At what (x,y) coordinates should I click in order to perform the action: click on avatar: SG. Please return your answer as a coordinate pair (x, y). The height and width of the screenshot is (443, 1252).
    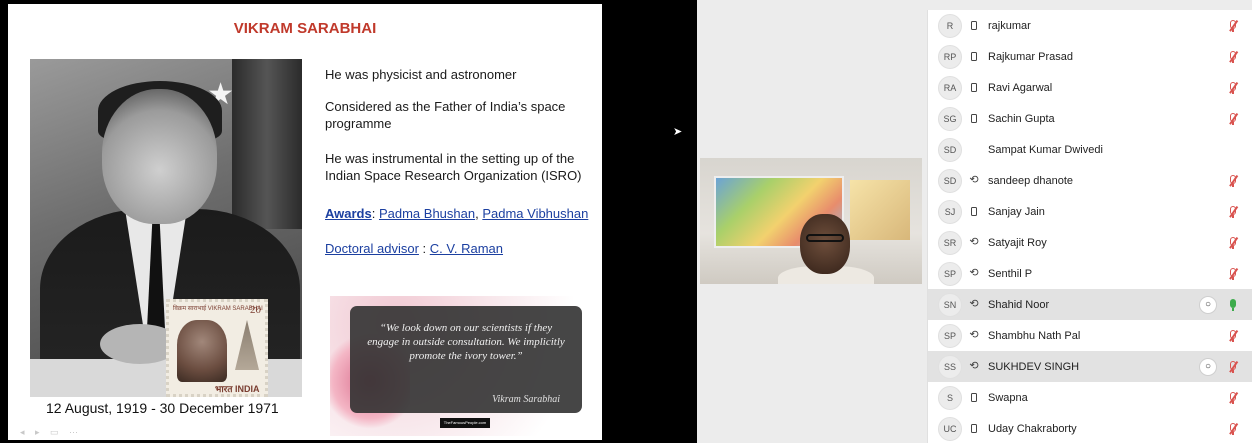
    Looking at the image, I should click on (950, 118).